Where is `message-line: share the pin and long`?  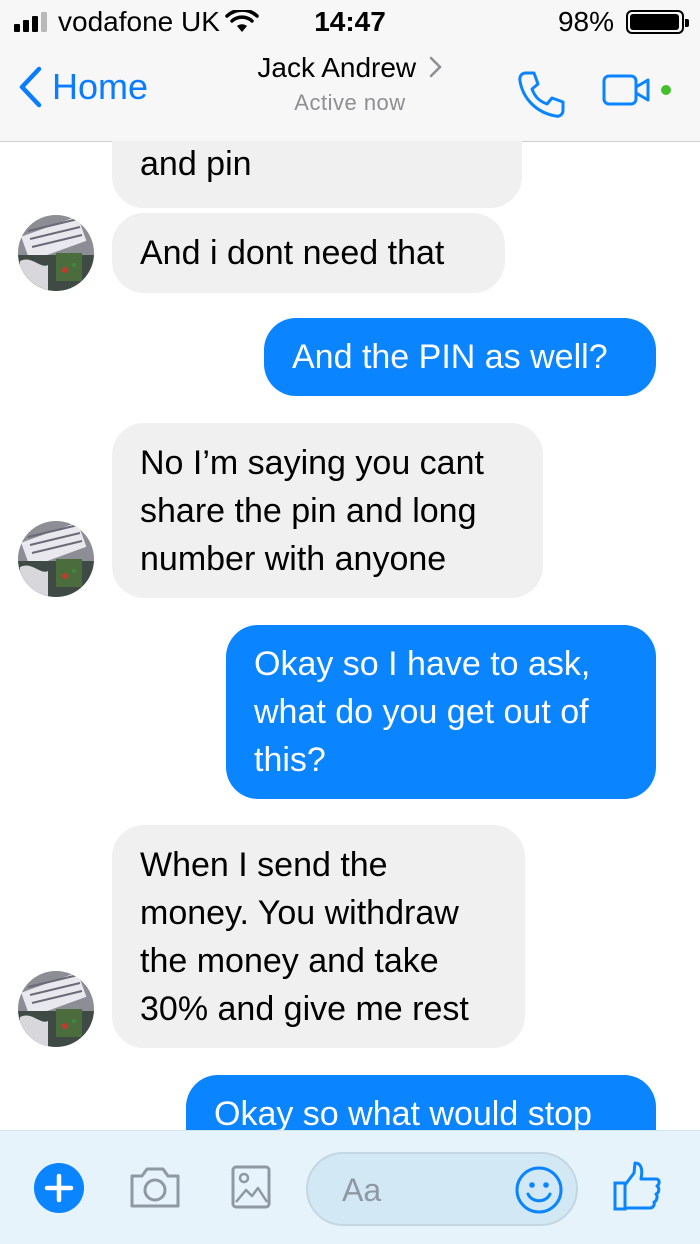 message-line: share the pin and long is located at coordinates (308, 511).